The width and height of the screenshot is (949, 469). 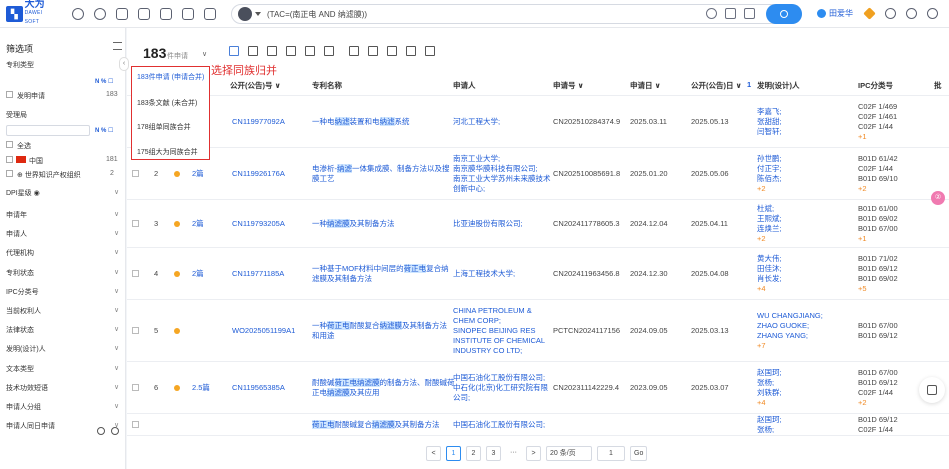 What do you see at coordinates (9, 94) in the screenshot?
I see `checkbox-invention` at bounding box center [9, 94].